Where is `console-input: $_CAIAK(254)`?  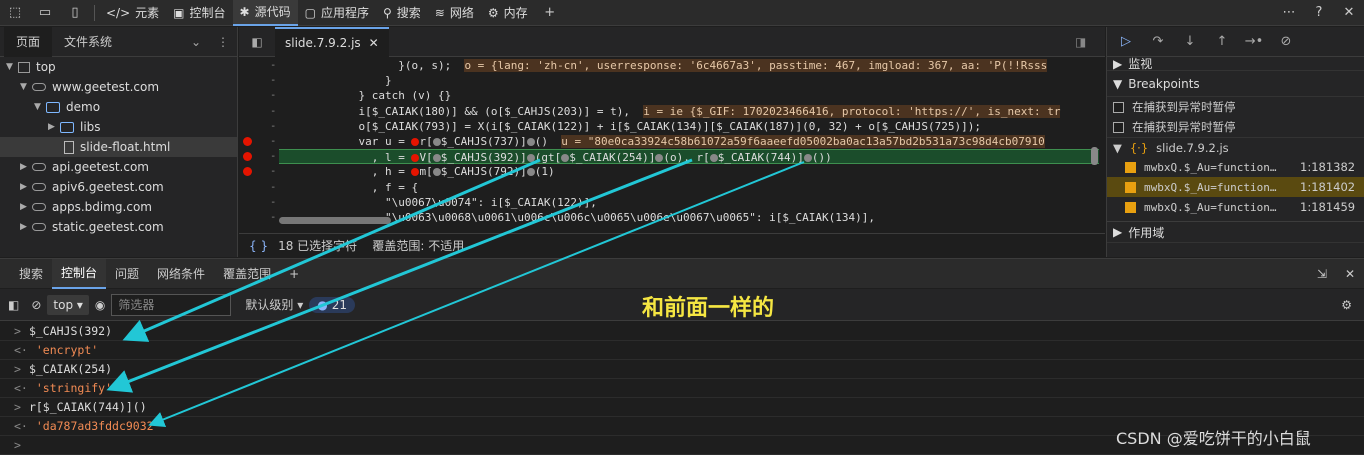 console-input: $_CAIAK(254) is located at coordinates (70, 369).